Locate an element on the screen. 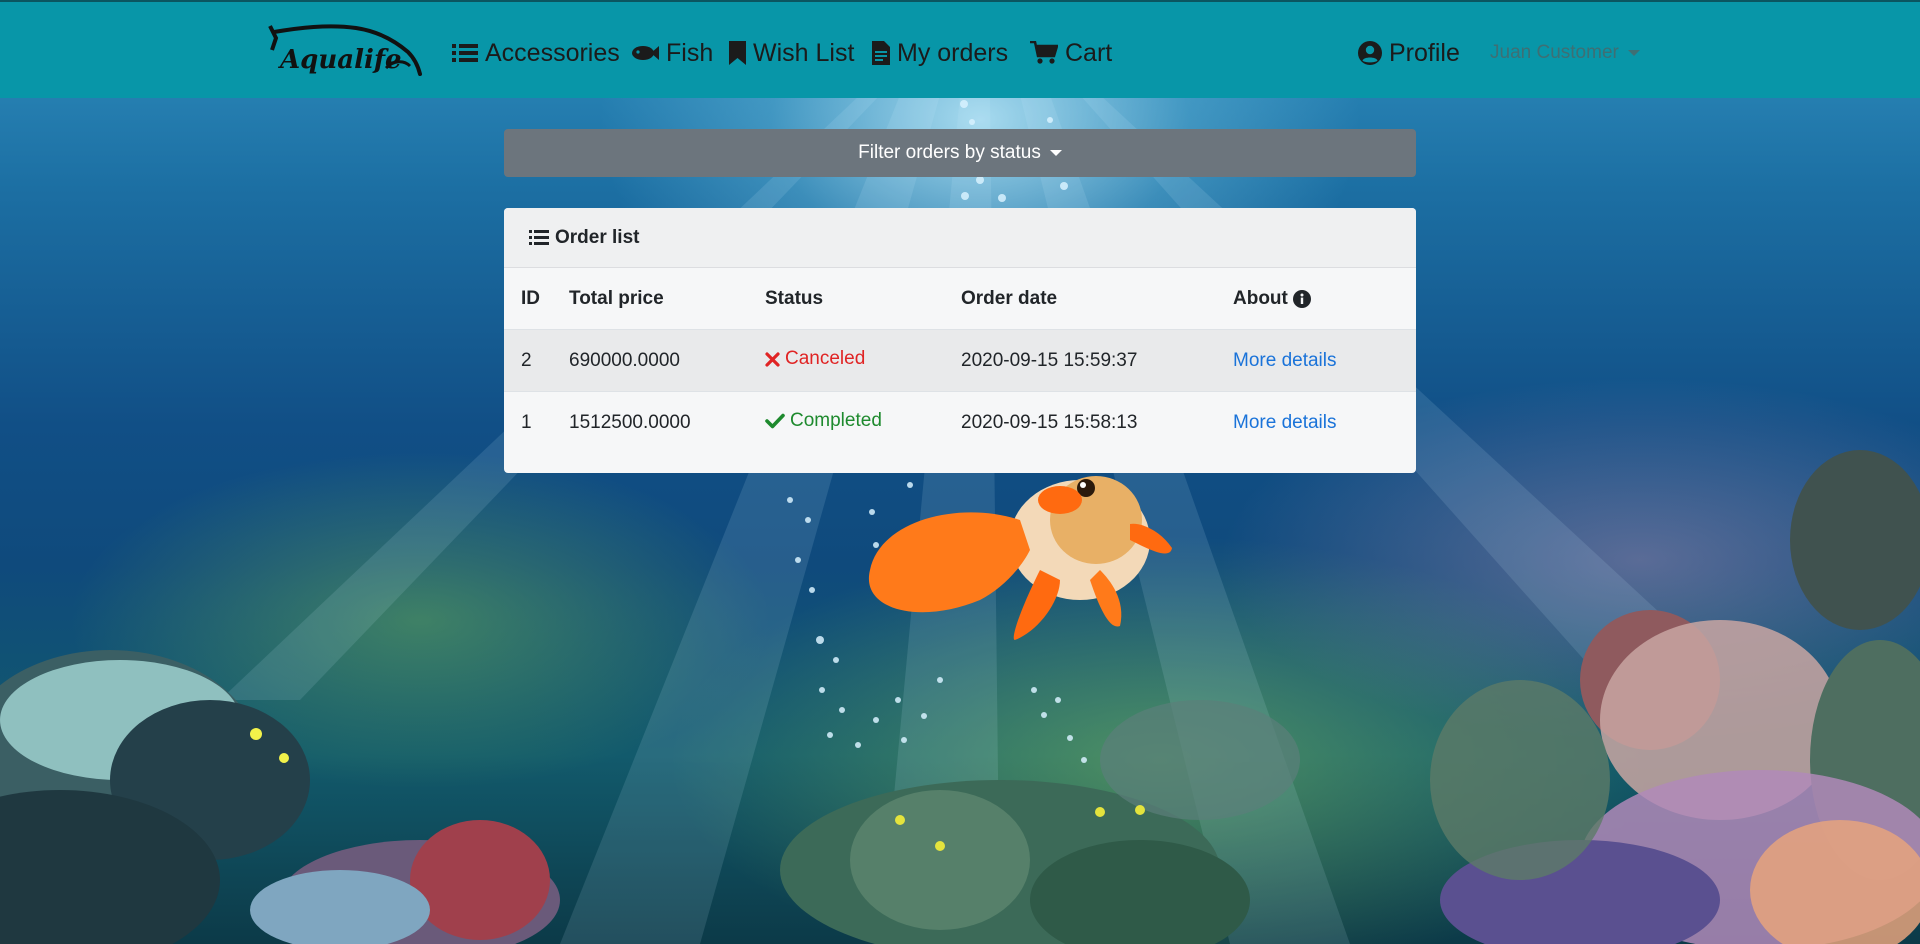 The width and height of the screenshot is (1920, 944). nav-cart-label: Cart is located at coordinates (1089, 52).